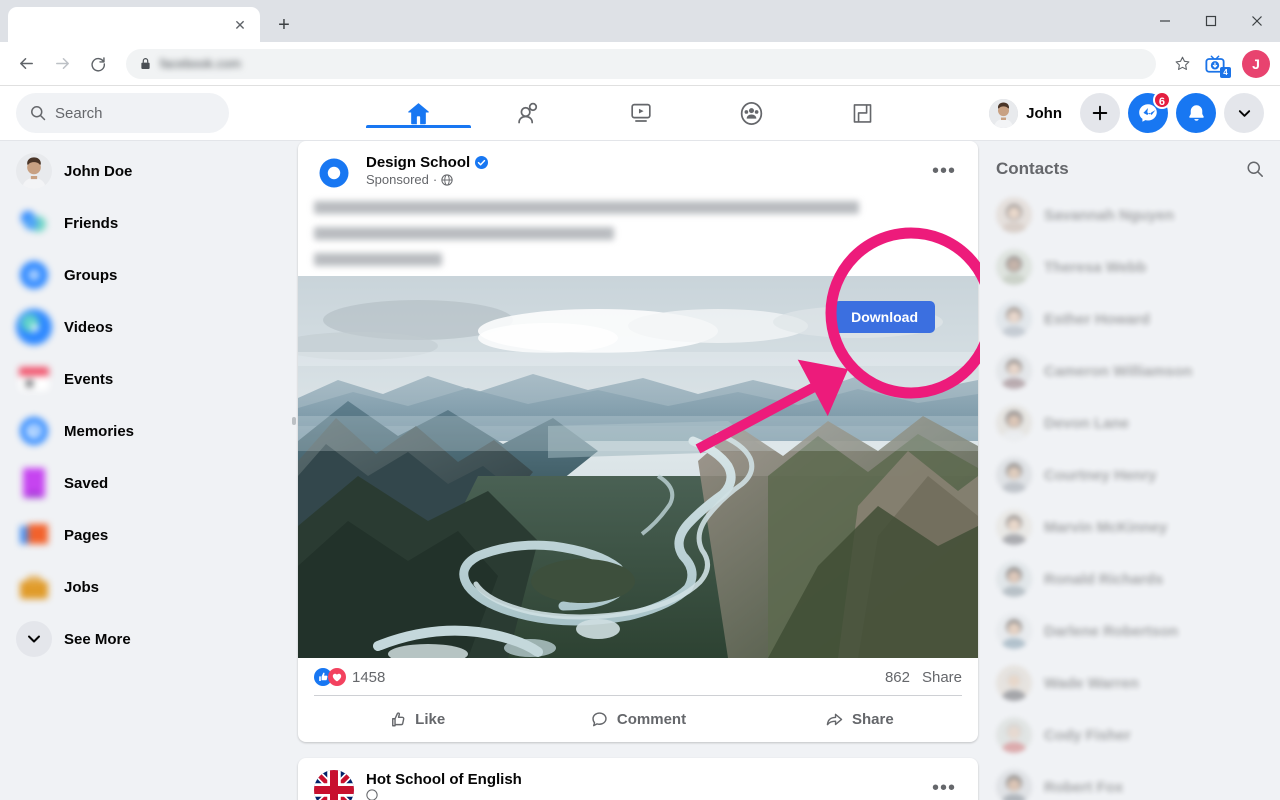 This screenshot has width=1280, height=800. What do you see at coordinates (79, 113) in the screenshot?
I see `search-placeholder: Search` at bounding box center [79, 113].